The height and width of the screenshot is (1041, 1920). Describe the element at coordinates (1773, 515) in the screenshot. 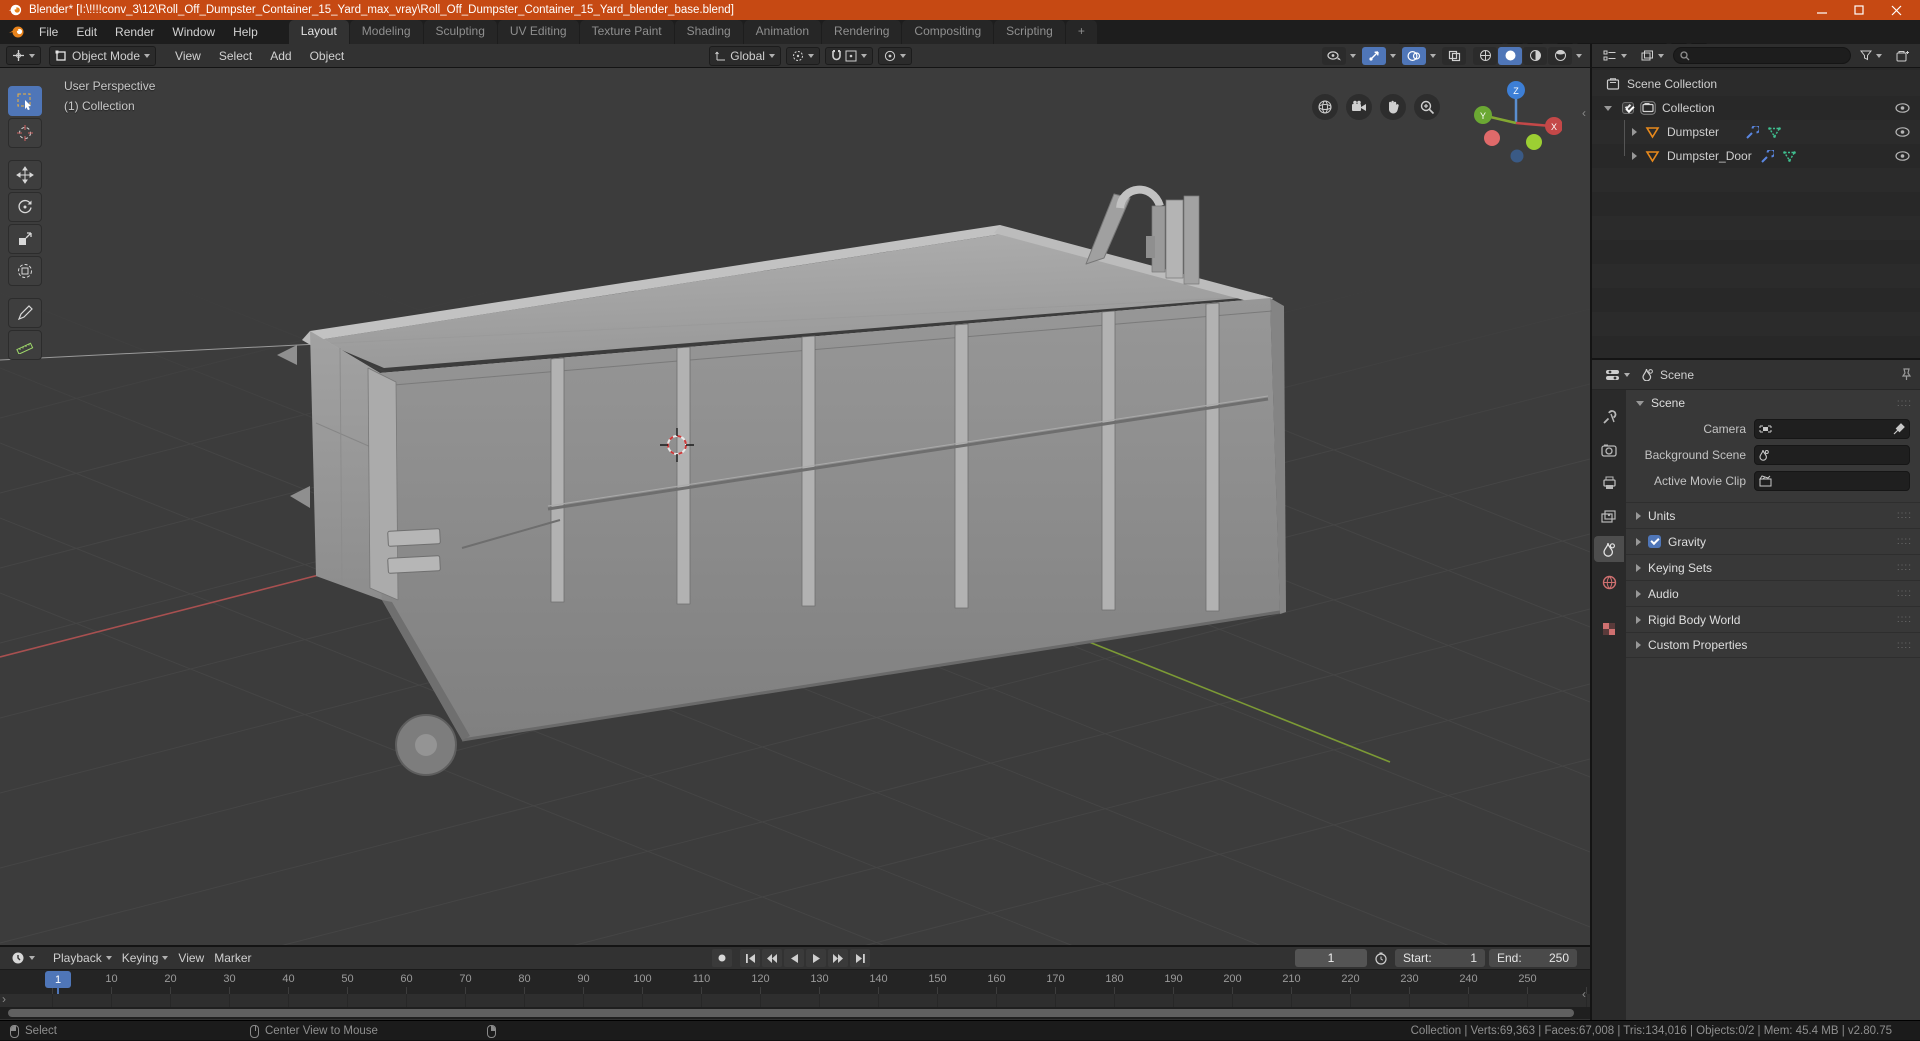

I see `units-section: Units::::` at that location.